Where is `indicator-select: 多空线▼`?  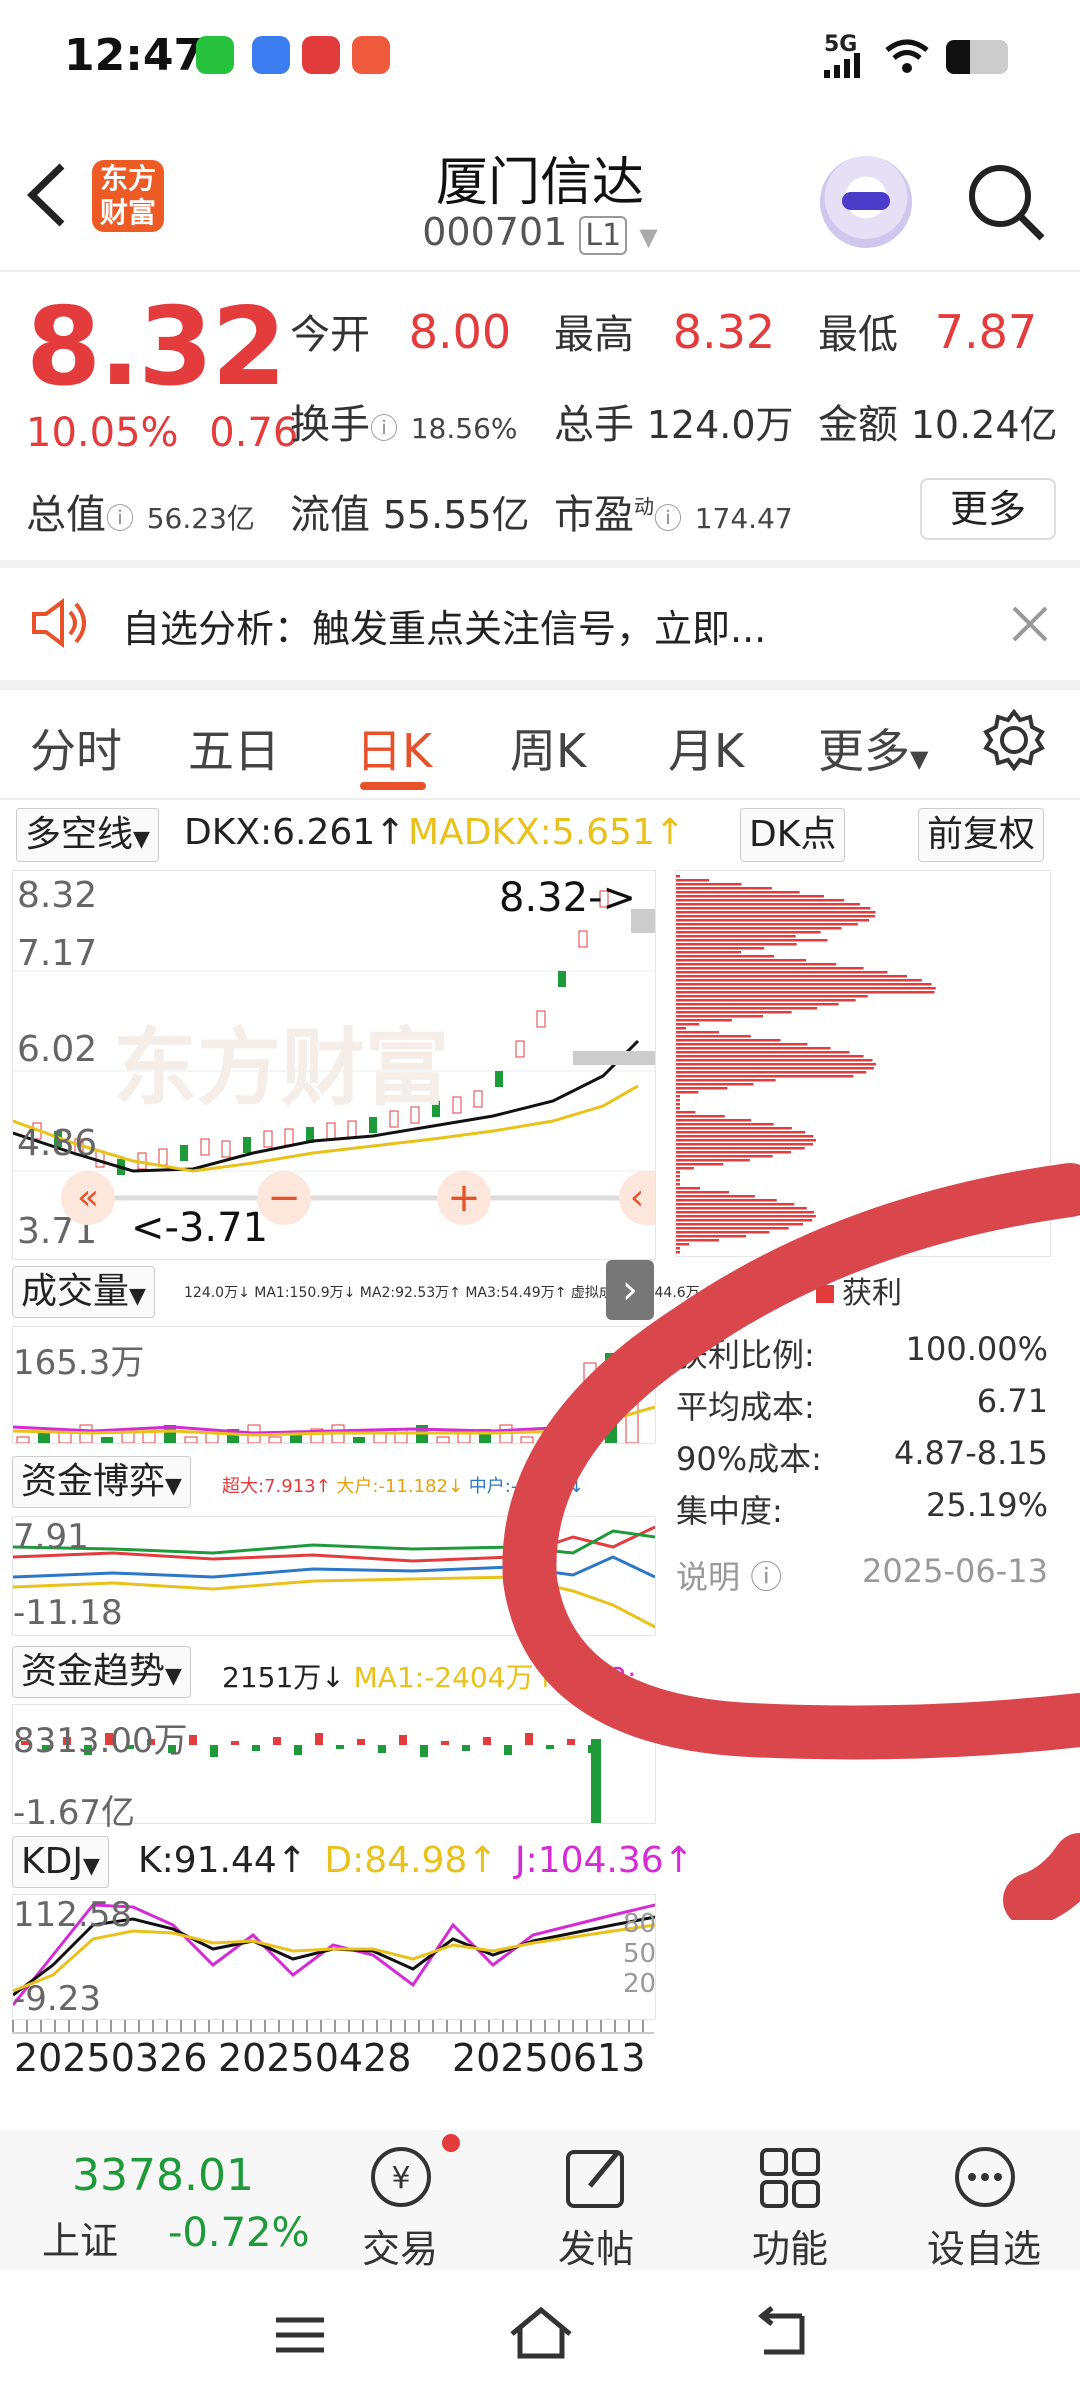 indicator-select: 多空线▼ is located at coordinates (87, 835).